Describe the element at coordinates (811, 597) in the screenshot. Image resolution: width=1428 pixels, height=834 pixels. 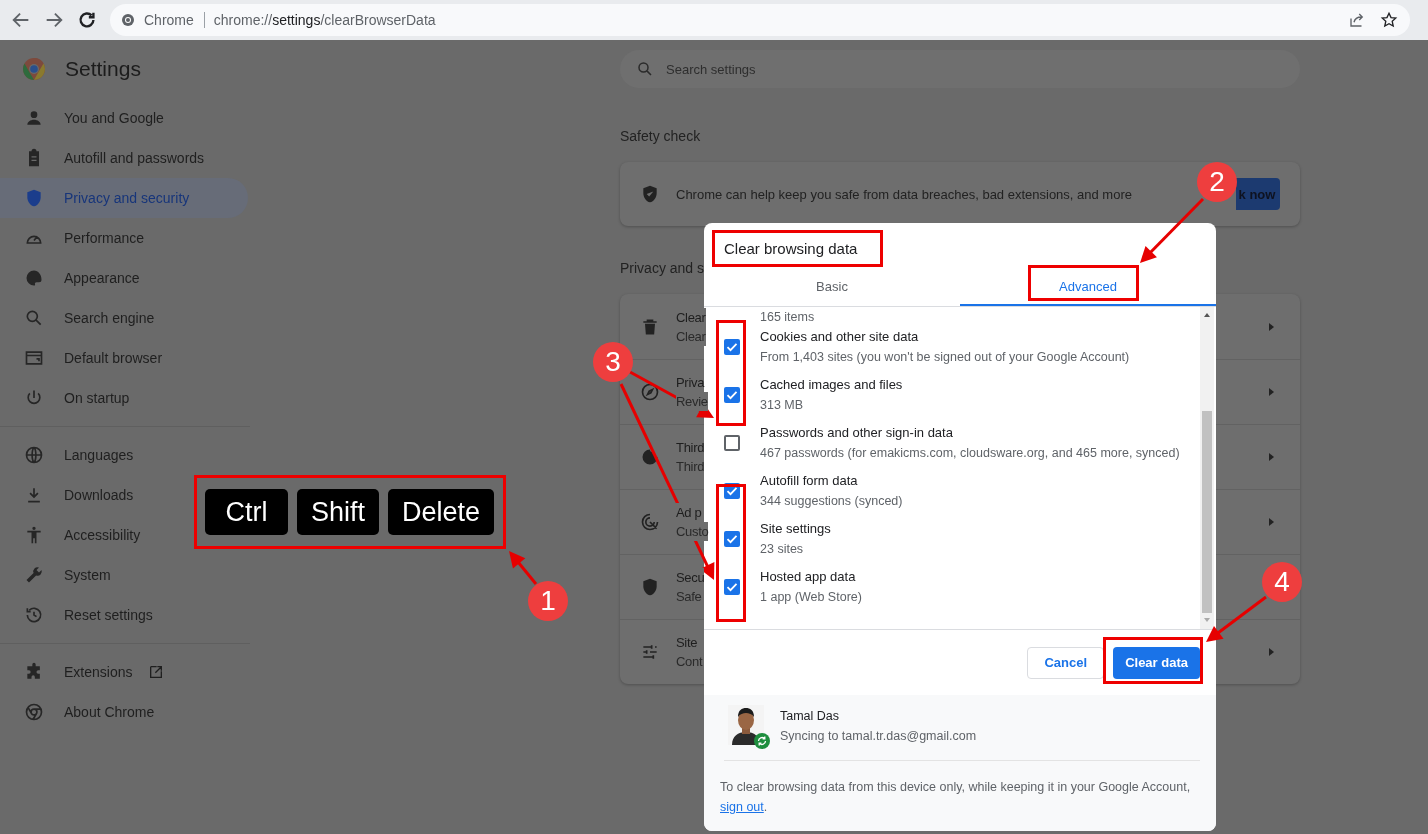
I see `option-detail: 1 app (Web Store)` at that location.